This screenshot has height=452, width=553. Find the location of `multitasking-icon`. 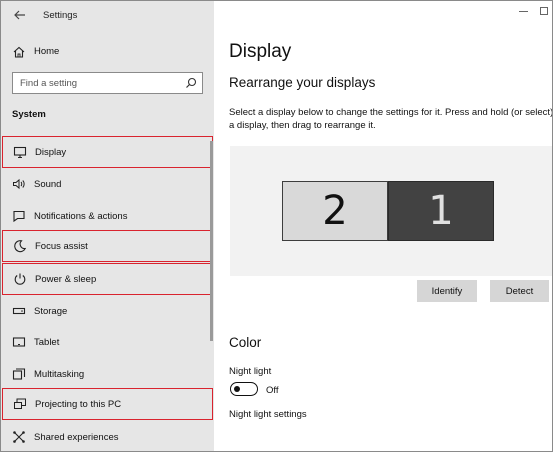

multitasking-icon is located at coordinates (19, 374).